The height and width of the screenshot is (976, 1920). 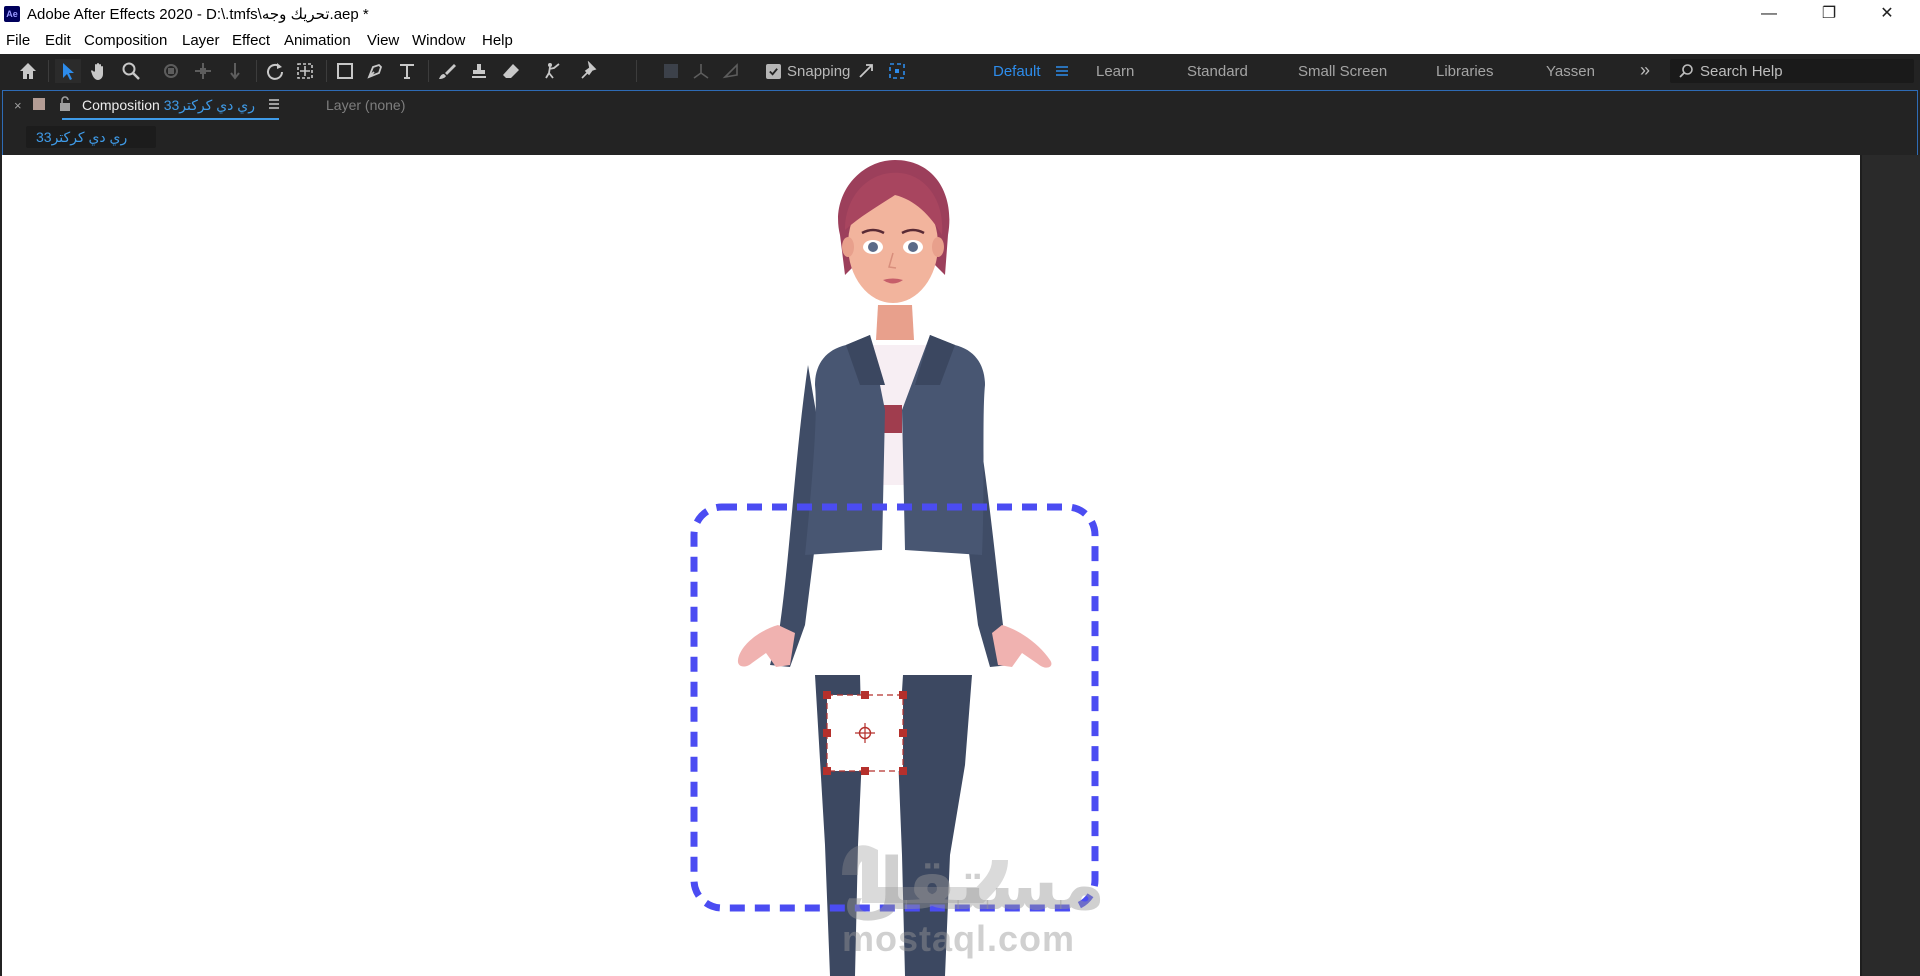 I want to click on lock-icon, so click(x=65, y=104).